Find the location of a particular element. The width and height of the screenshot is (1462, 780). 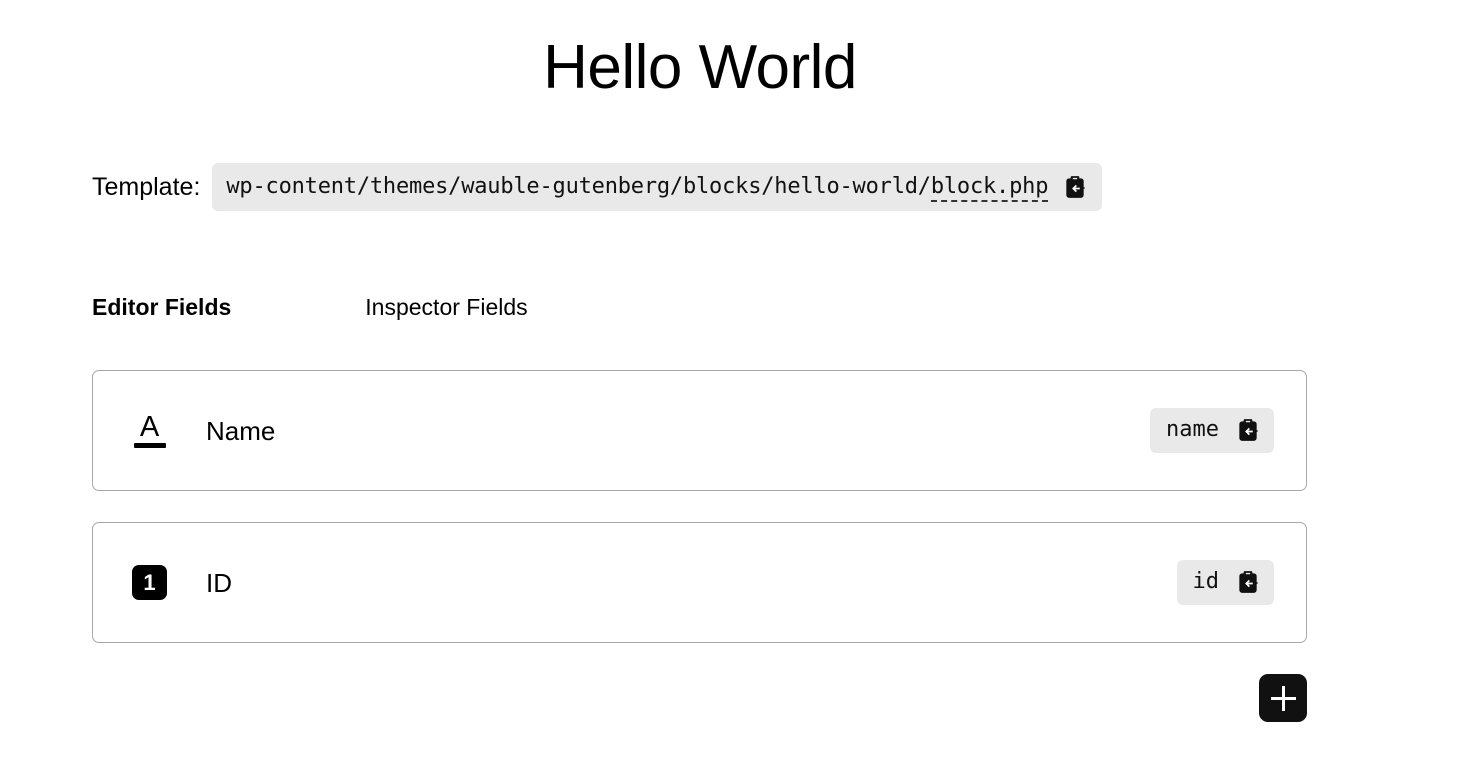

plus-icon-vertical is located at coordinates (1283, 698).